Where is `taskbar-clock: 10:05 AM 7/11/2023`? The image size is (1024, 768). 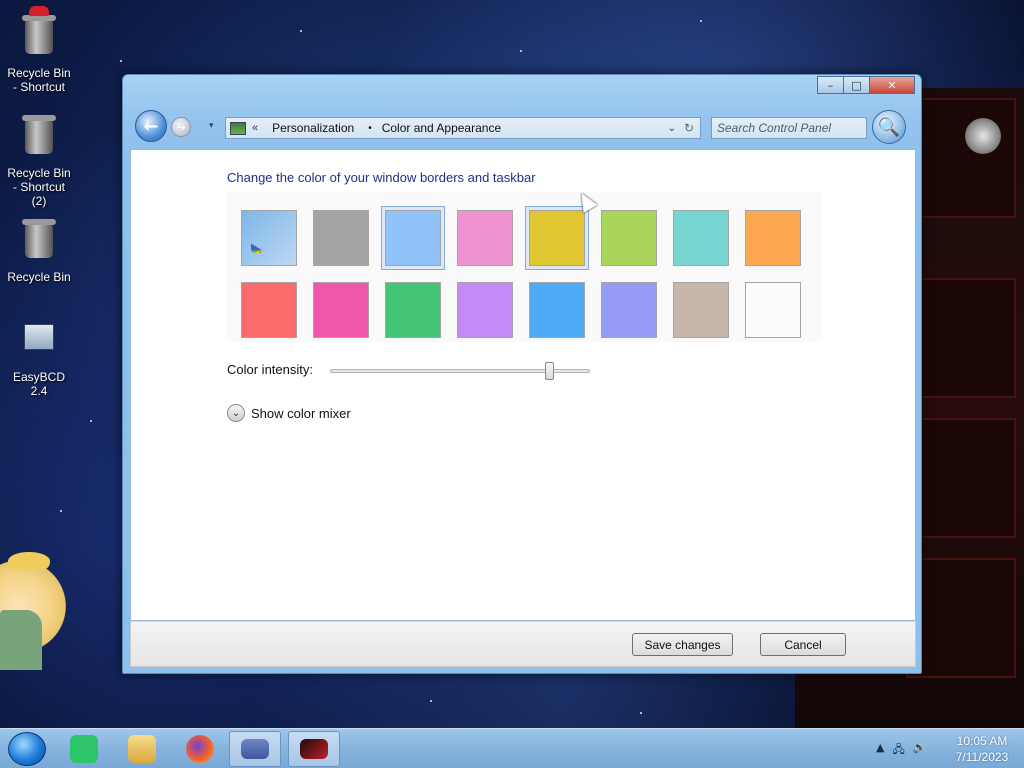
taskbar-clock: 10:05 AM 7/11/2023 is located at coordinates (982, 749).